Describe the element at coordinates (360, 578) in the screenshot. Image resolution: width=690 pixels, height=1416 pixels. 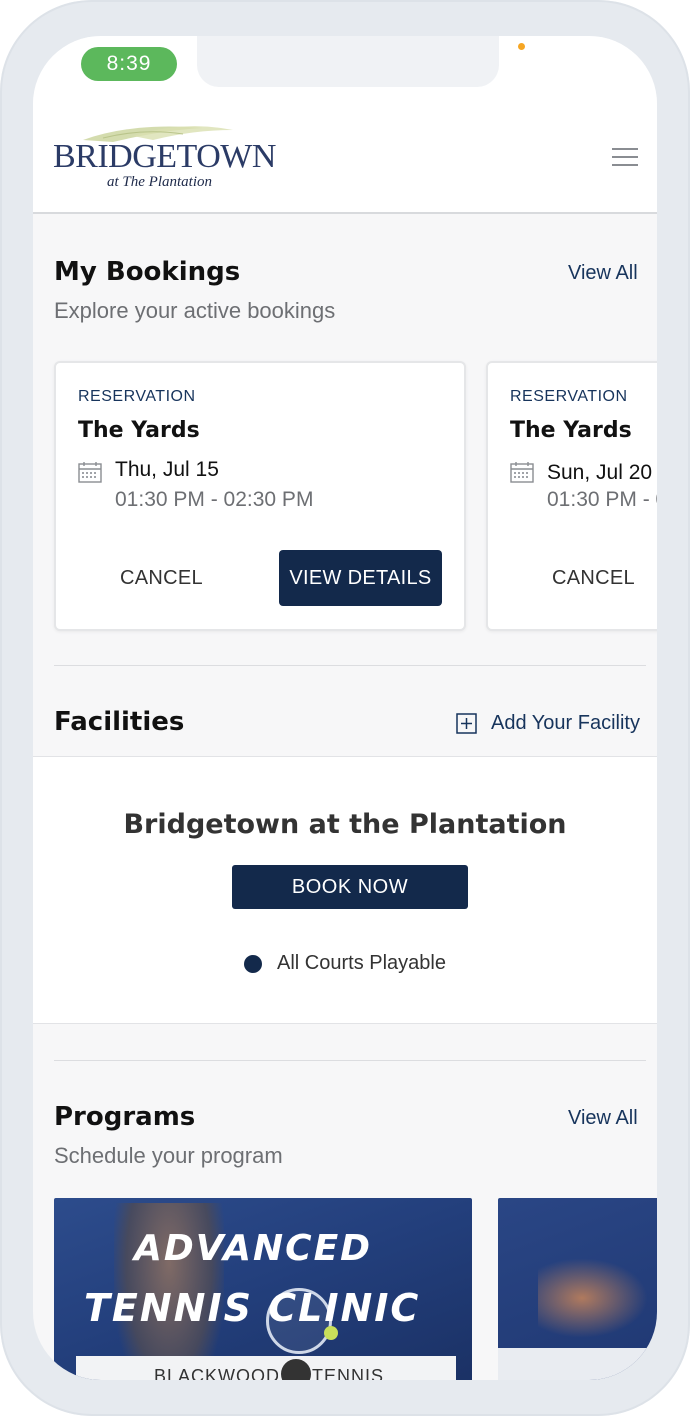
I see `view-details-button: VIEW DETAILS` at that location.